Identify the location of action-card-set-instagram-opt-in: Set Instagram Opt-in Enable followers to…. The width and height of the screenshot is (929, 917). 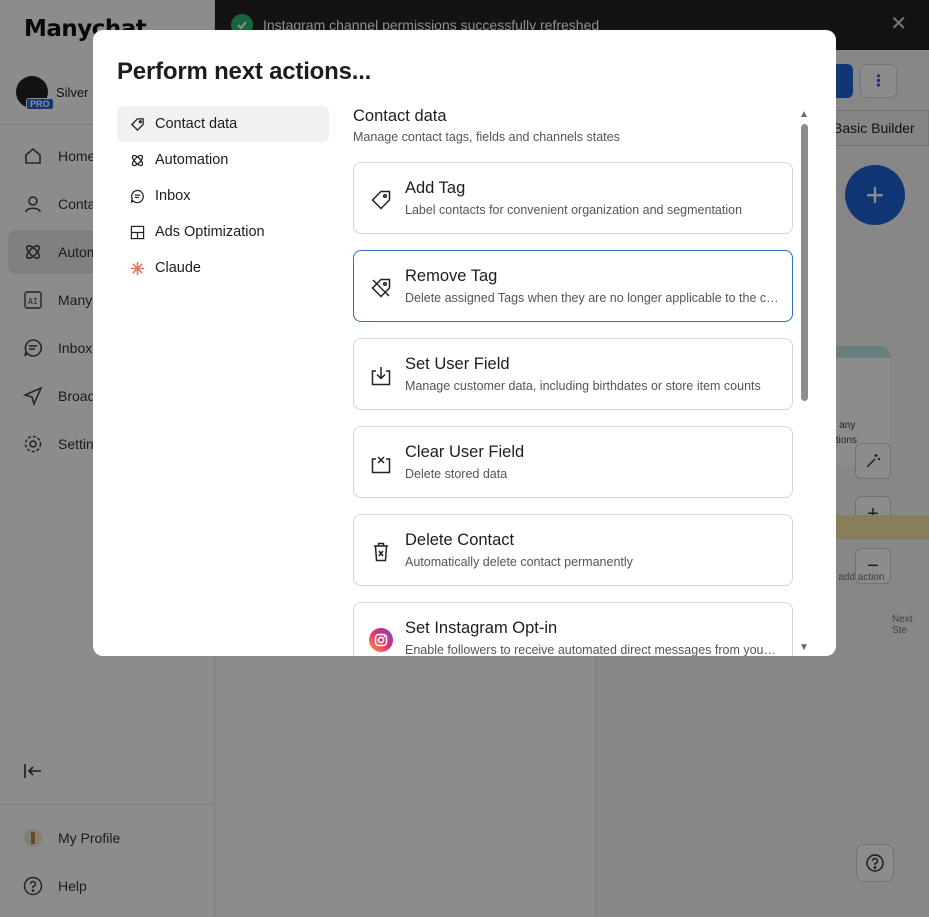
(573, 629).